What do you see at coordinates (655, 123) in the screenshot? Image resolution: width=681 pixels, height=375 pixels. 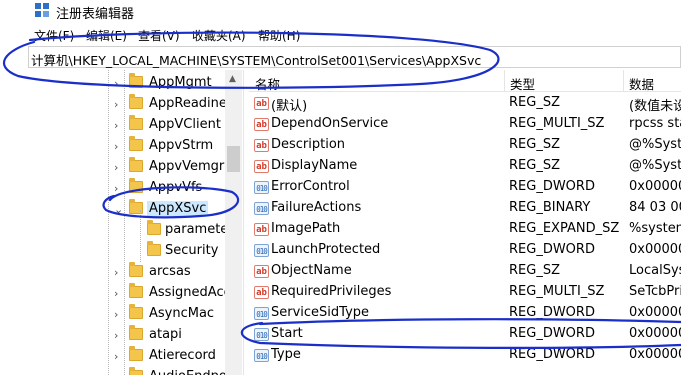 I see `value-data: rpcss sta` at bounding box center [655, 123].